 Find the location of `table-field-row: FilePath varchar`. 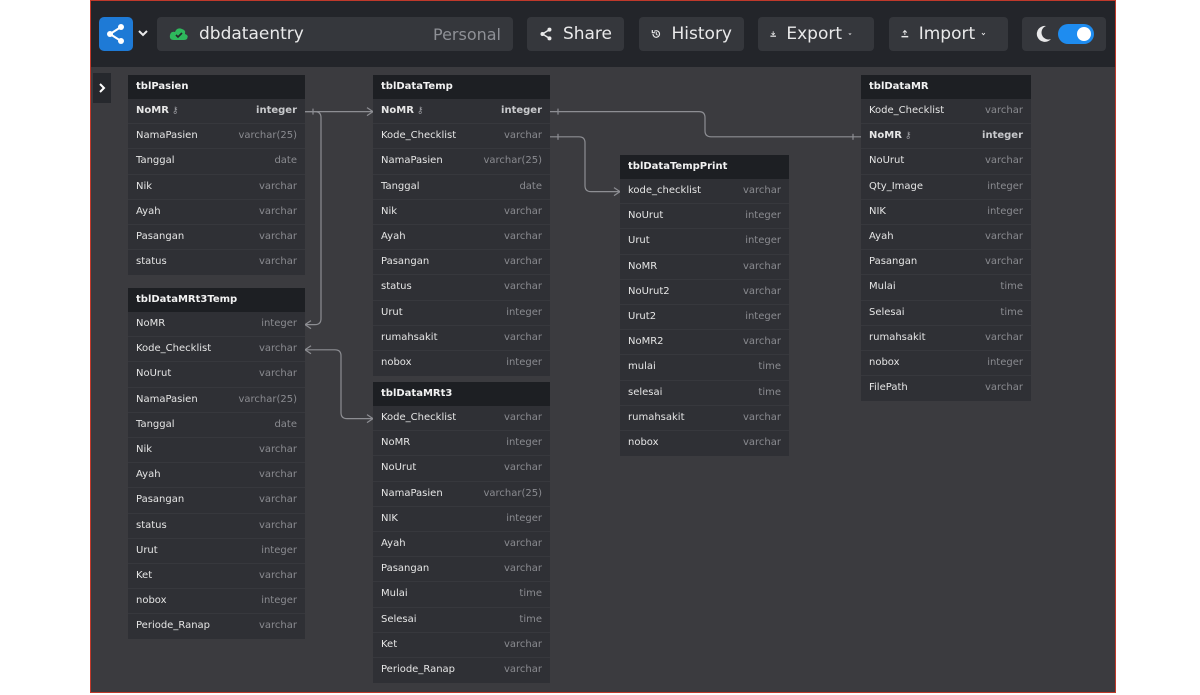

table-field-row: FilePath varchar is located at coordinates (946, 388).